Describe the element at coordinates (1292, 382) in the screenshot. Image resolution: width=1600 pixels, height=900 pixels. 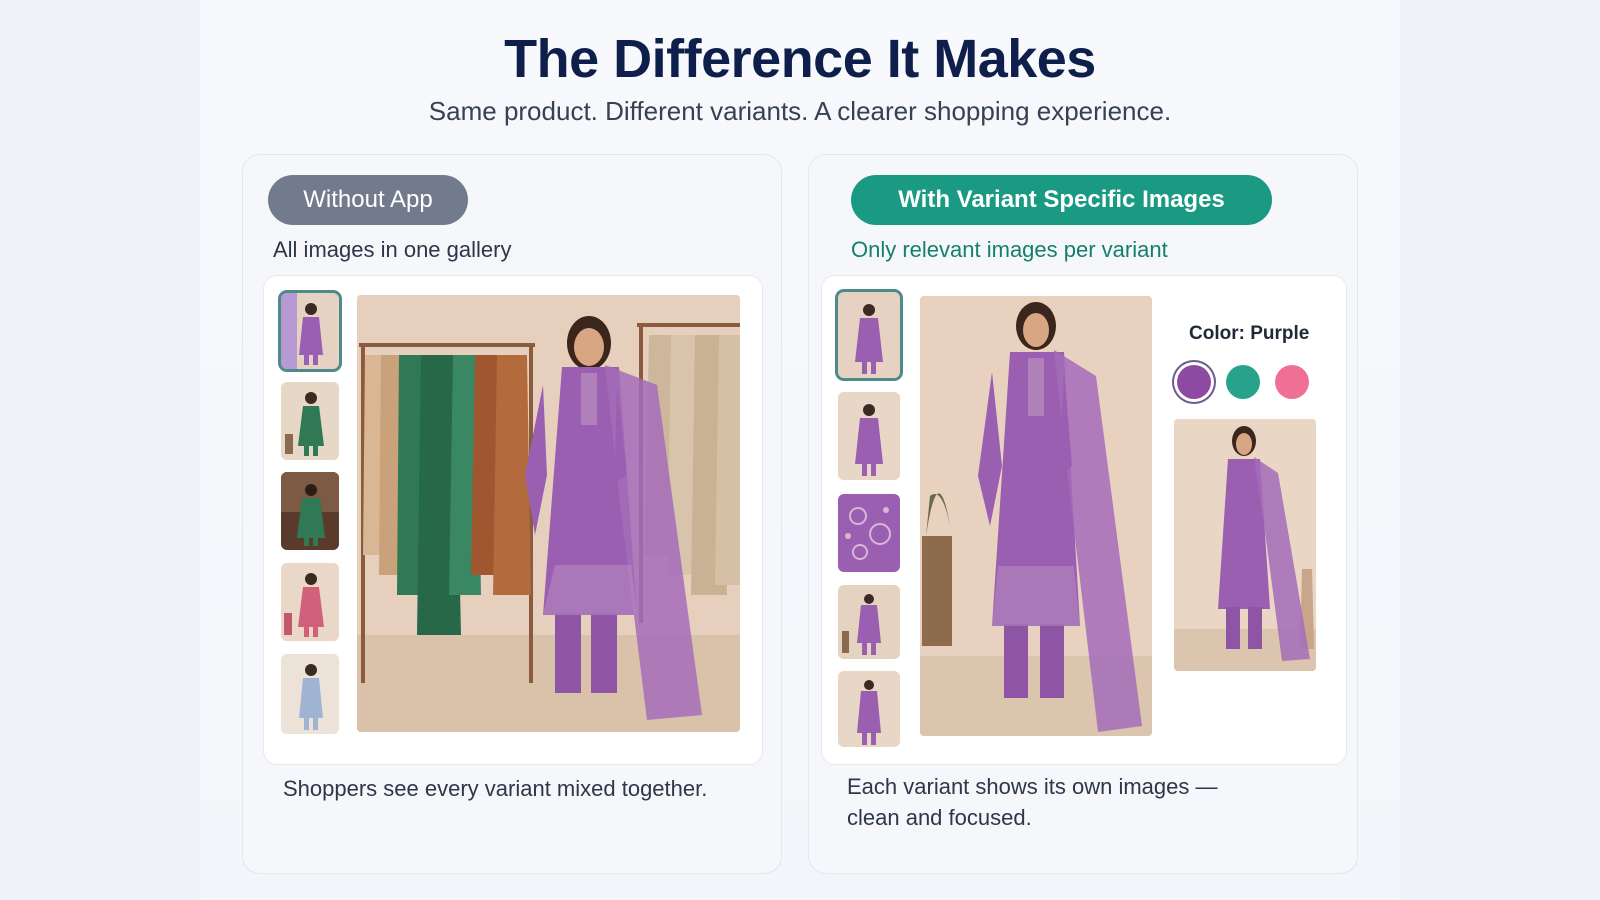
I see `swatch-pink` at that location.